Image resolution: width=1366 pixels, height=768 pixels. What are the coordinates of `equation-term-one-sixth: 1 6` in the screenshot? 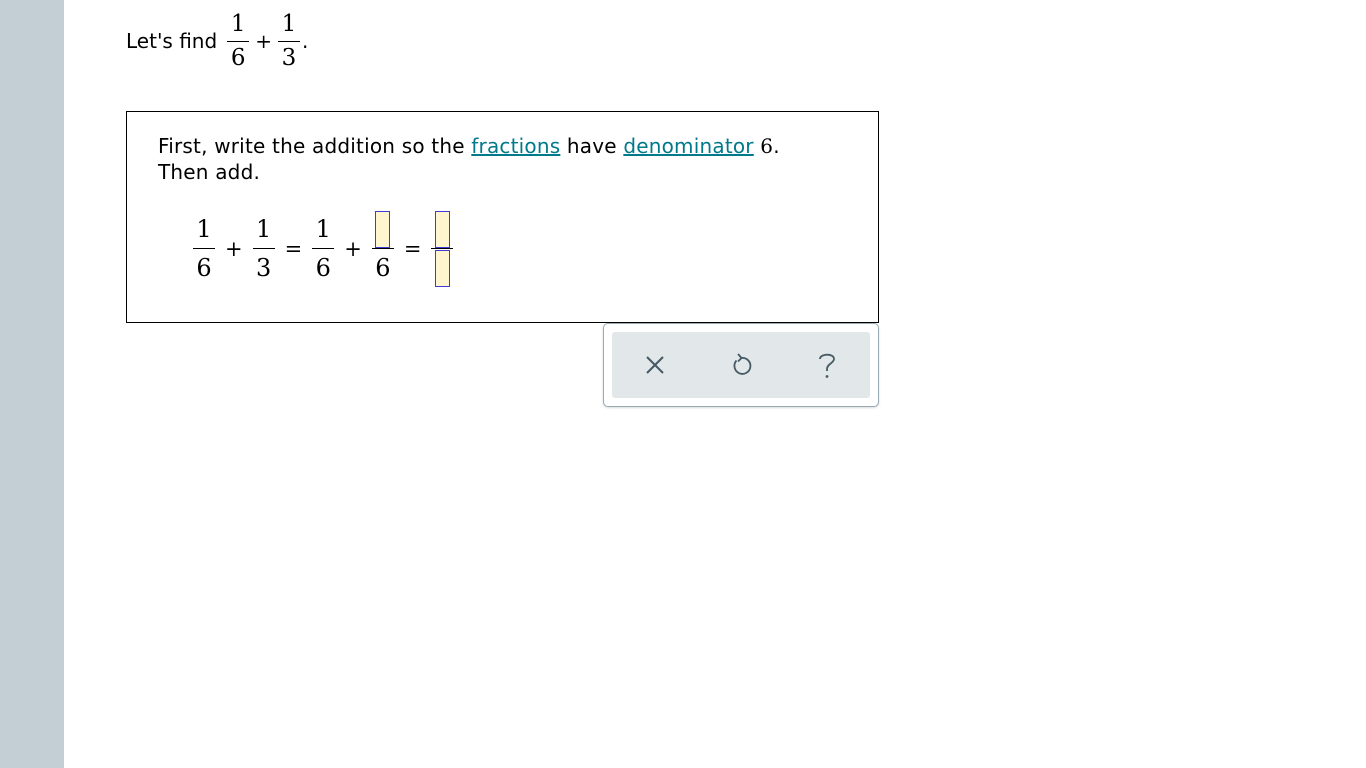 It's located at (204, 248).